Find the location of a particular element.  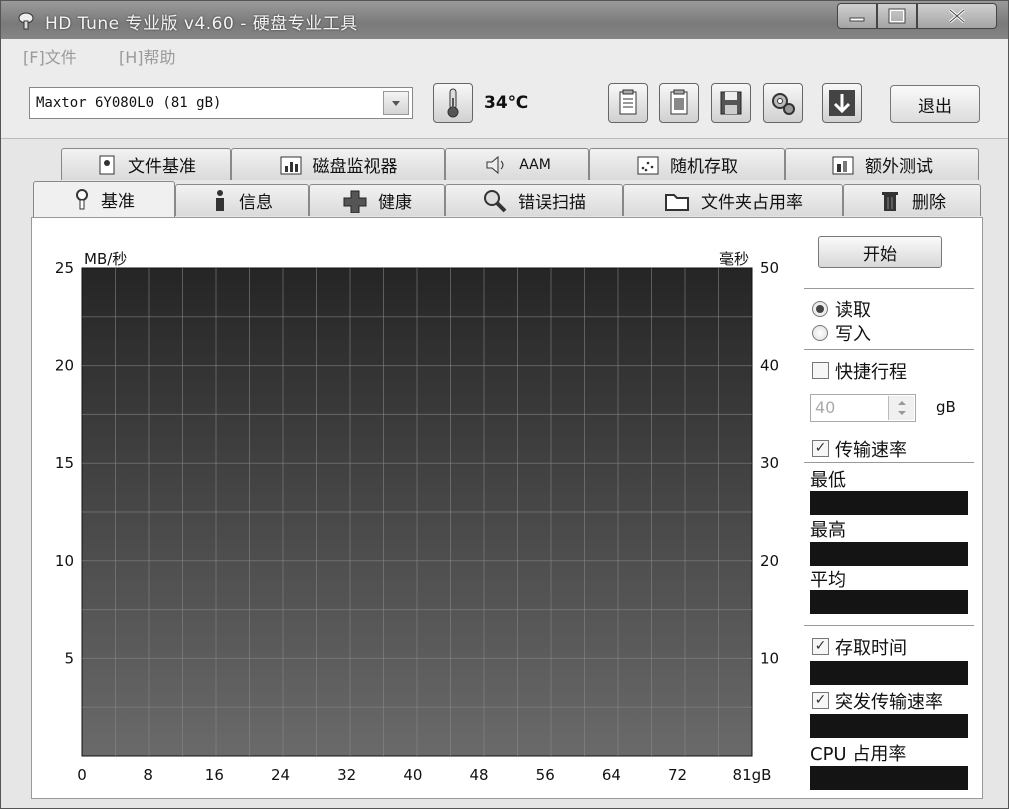

temperature-value: 34℃ is located at coordinates (506, 103).